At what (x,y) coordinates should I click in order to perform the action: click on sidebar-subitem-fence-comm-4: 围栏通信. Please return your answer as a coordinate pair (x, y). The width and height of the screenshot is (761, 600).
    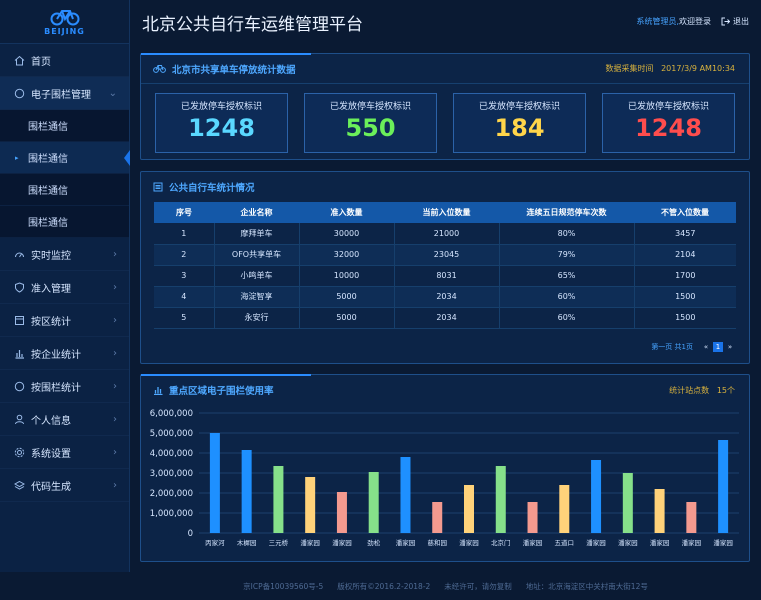
    Looking at the image, I should click on (64, 222).